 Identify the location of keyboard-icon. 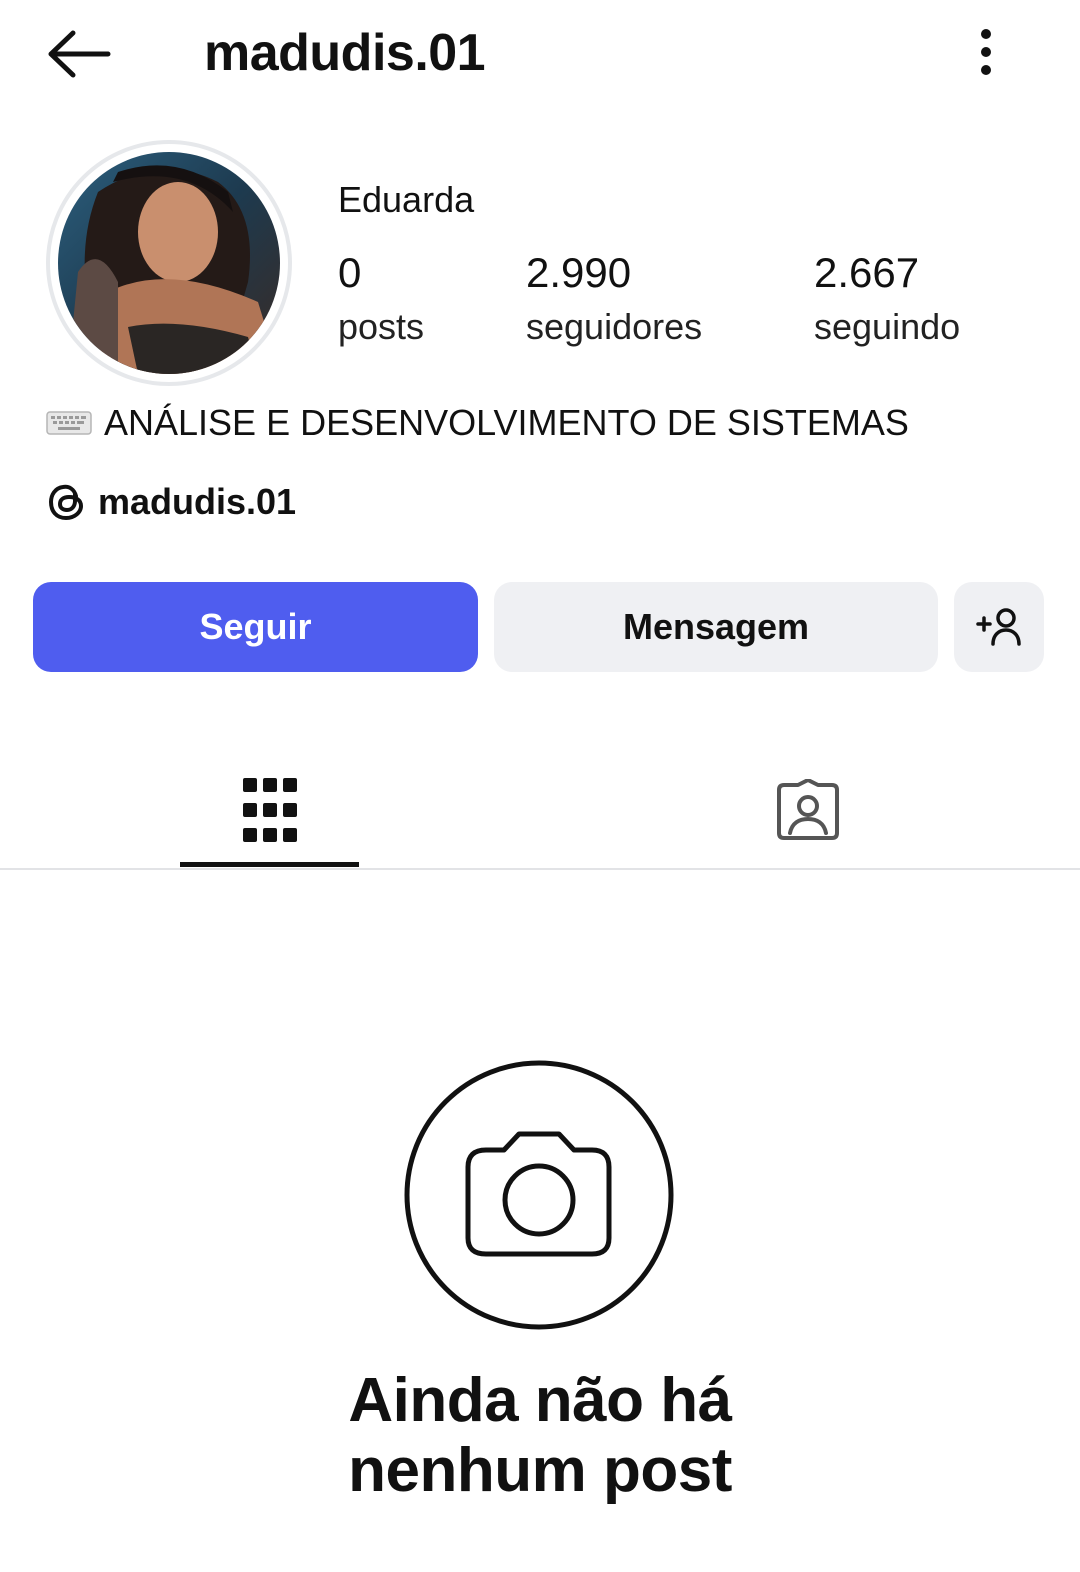
(69, 423).